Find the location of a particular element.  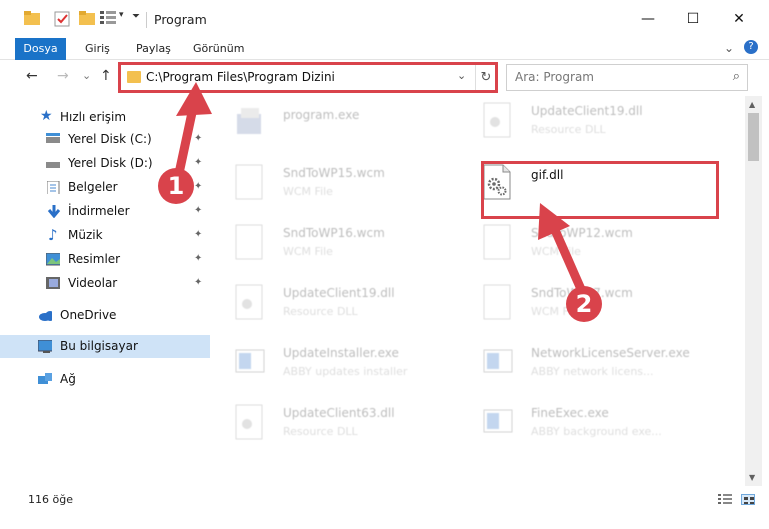

step-marker-2: 2 is located at coordinates (584, 304).